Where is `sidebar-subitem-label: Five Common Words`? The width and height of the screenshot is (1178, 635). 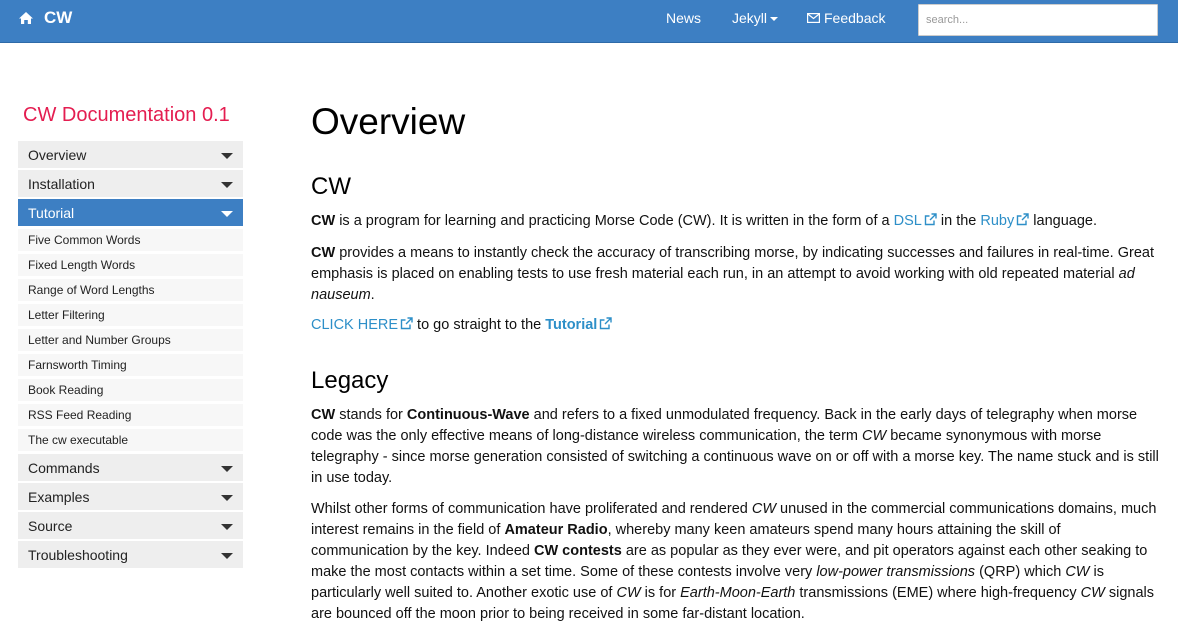 sidebar-subitem-label: Five Common Words is located at coordinates (84, 240).